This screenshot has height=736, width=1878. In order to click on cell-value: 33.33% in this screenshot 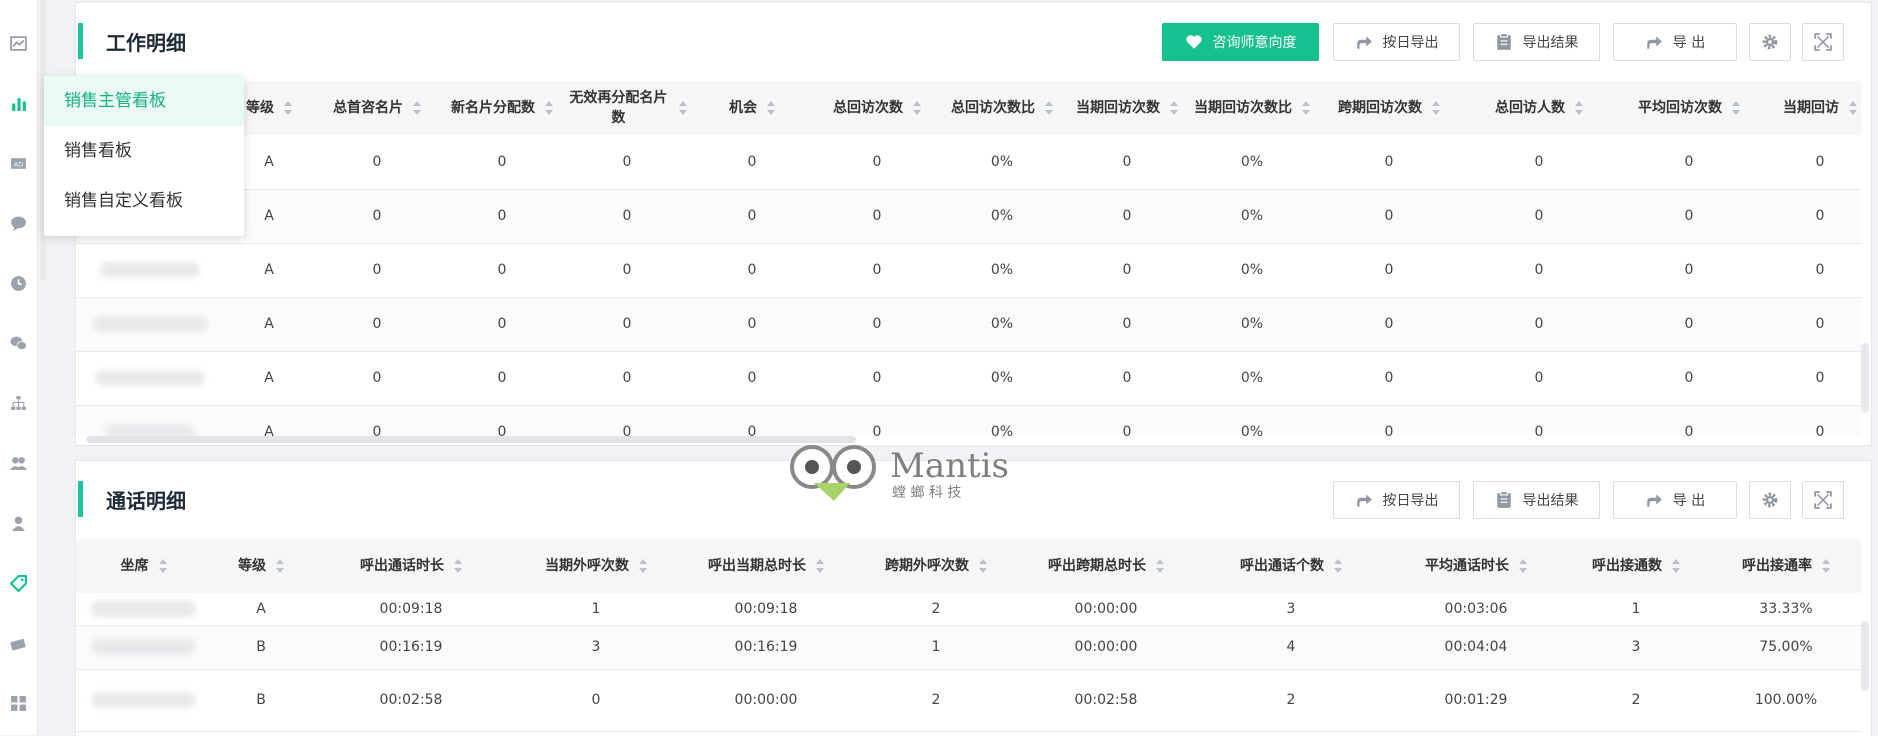, I will do `click(1786, 608)`.